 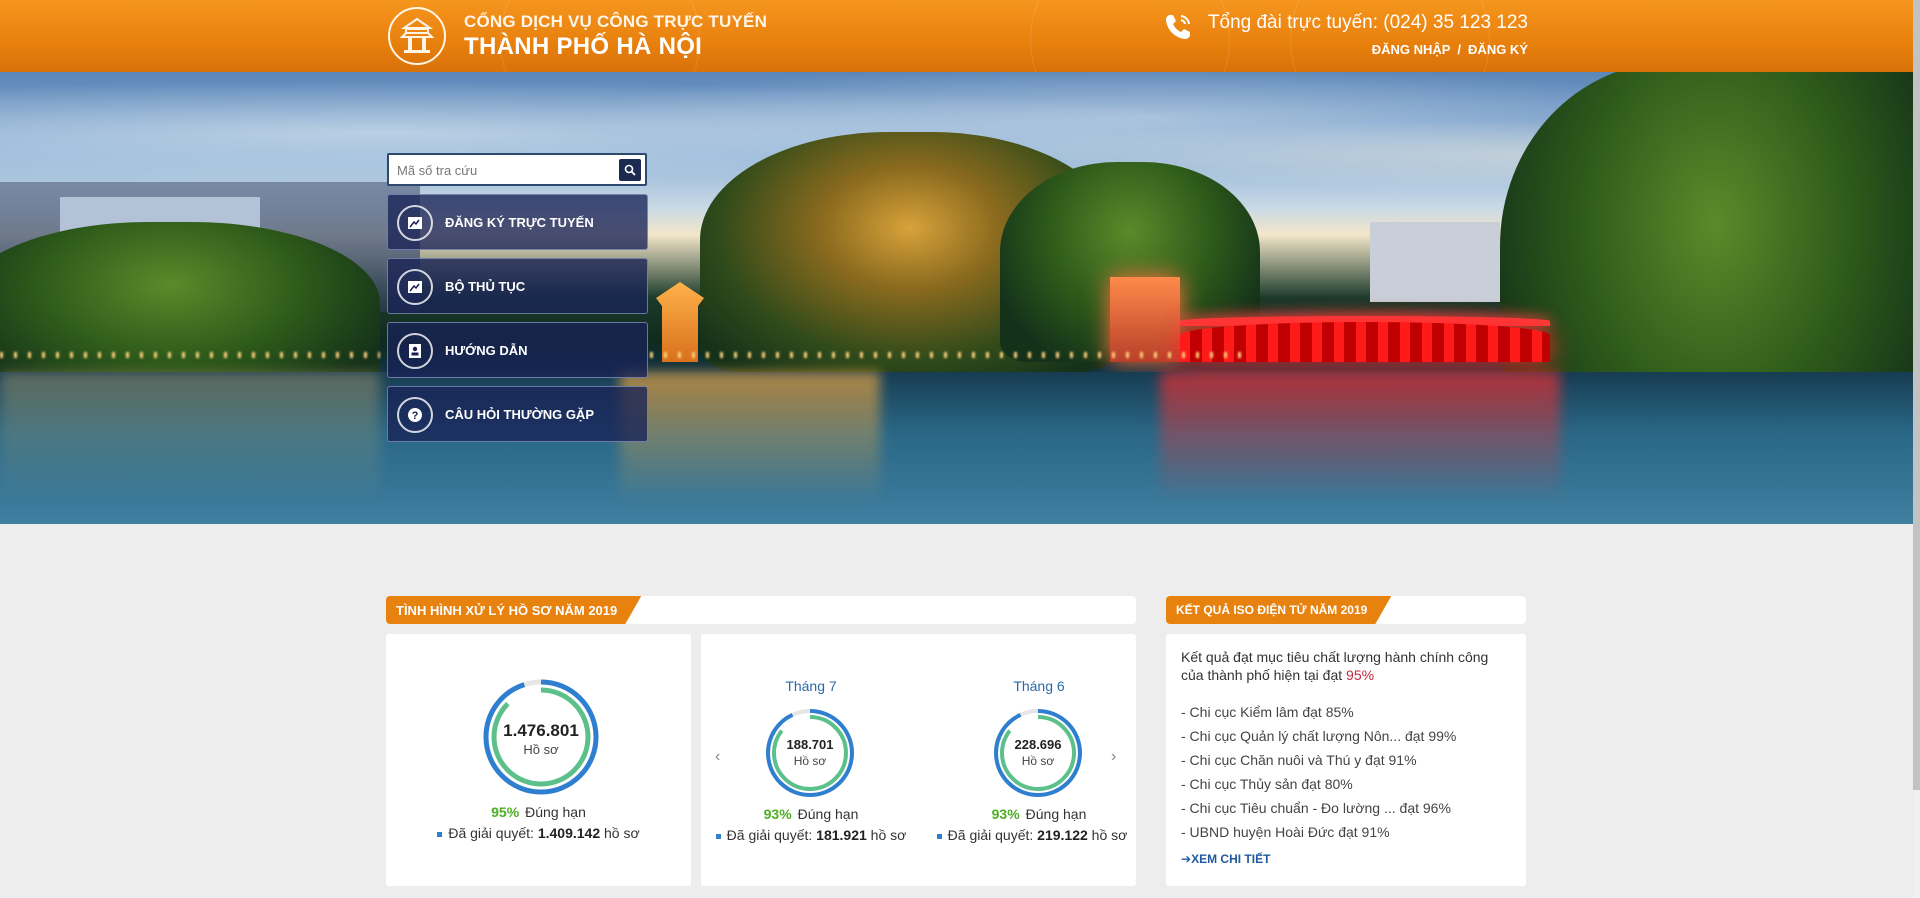 What do you see at coordinates (502, 170) in the screenshot?
I see `lookup-search-input` at bounding box center [502, 170].